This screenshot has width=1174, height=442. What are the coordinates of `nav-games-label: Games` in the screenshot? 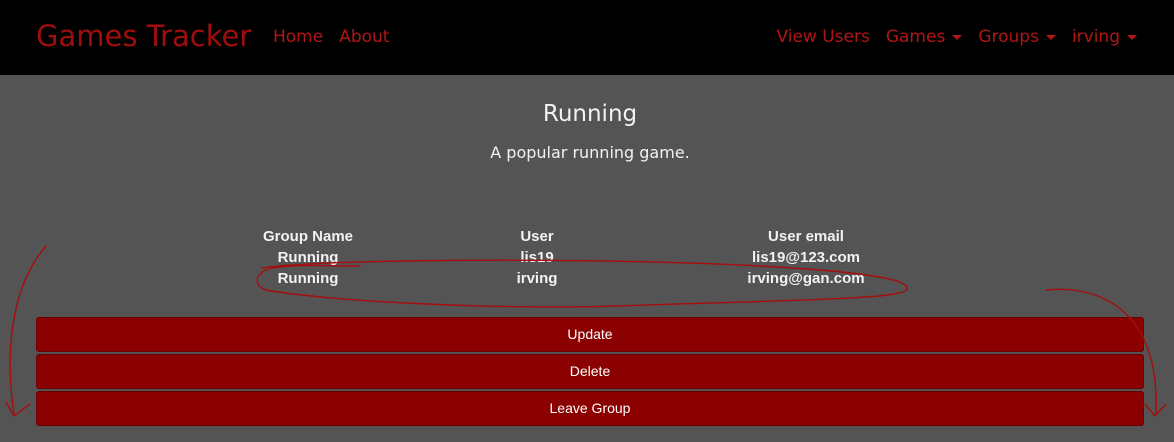 It's located at (915, 37).